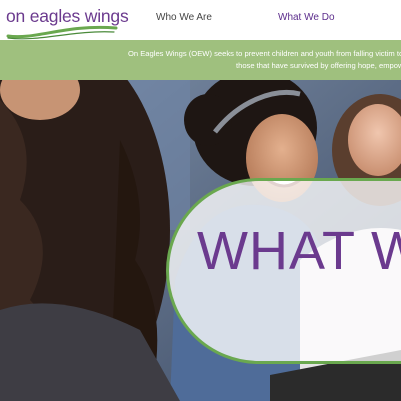 The height and width of the screenshot is (401, 401). What do you see at coordinates (184, 18) in the screenshot?
I see `nav-who-we-are: Who We Are` at bounding box center [184, 18].